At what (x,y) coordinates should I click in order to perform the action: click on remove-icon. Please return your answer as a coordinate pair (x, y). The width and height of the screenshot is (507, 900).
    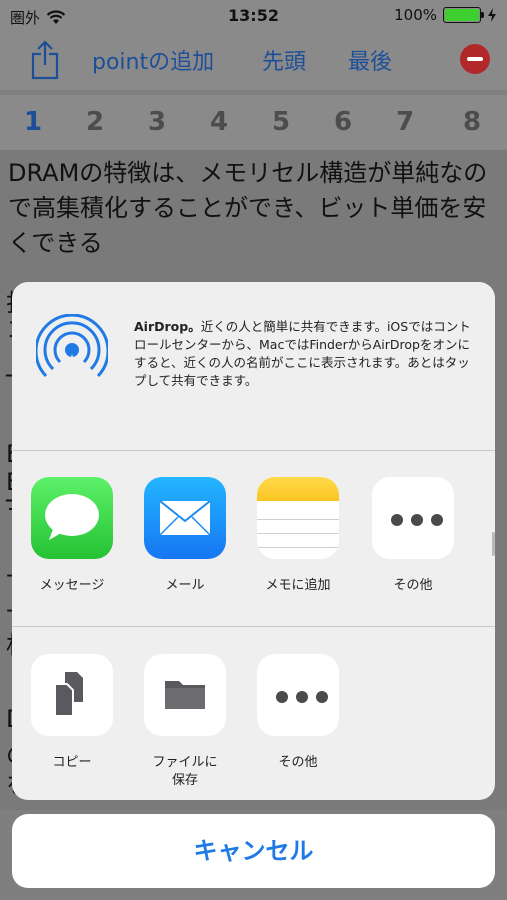
    Looking at the image, I should click on (475, 59).